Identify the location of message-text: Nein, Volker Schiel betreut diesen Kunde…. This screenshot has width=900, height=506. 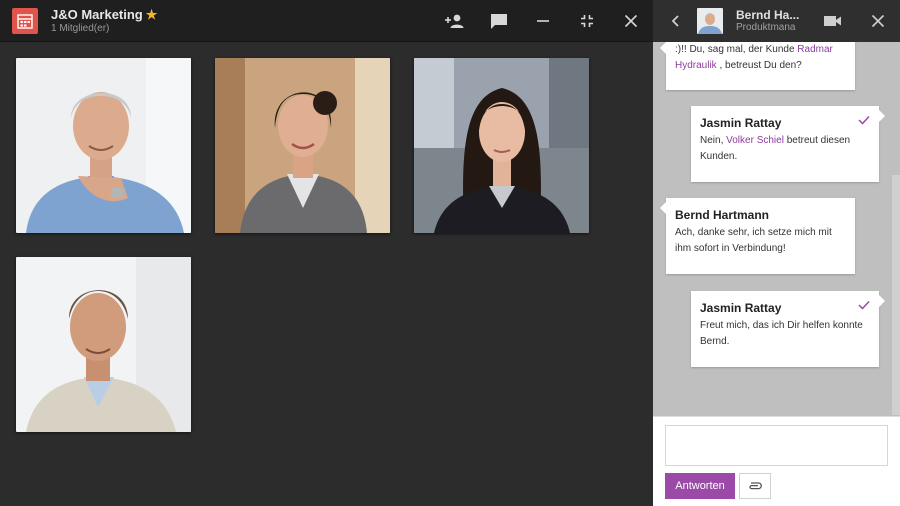
(775, 148).